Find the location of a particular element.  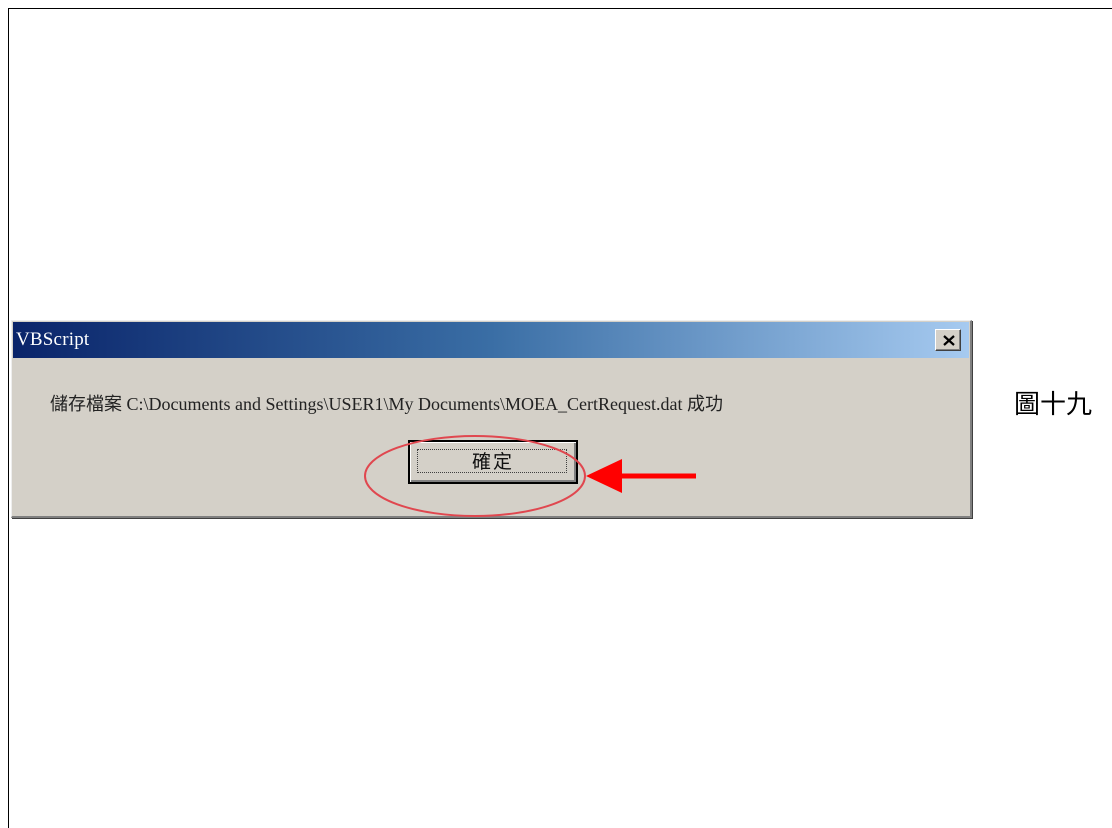

dialog-titlebar: VBScript is located at coordinates (491, 340).